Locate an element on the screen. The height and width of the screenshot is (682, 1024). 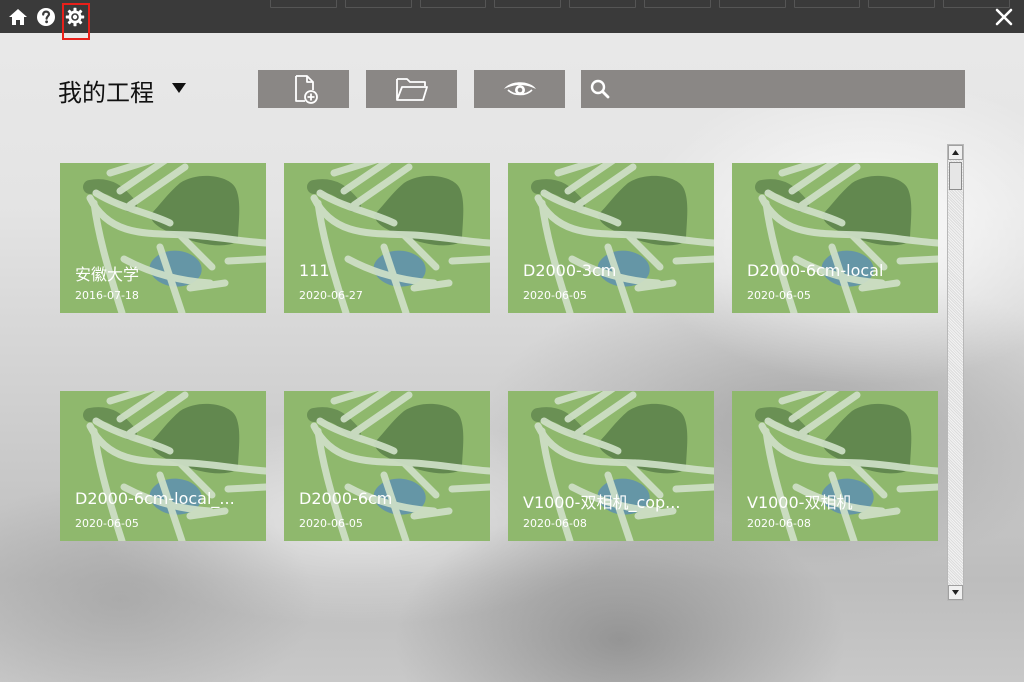
project-name: 安徽大学 is located at coordinates (107, 274).